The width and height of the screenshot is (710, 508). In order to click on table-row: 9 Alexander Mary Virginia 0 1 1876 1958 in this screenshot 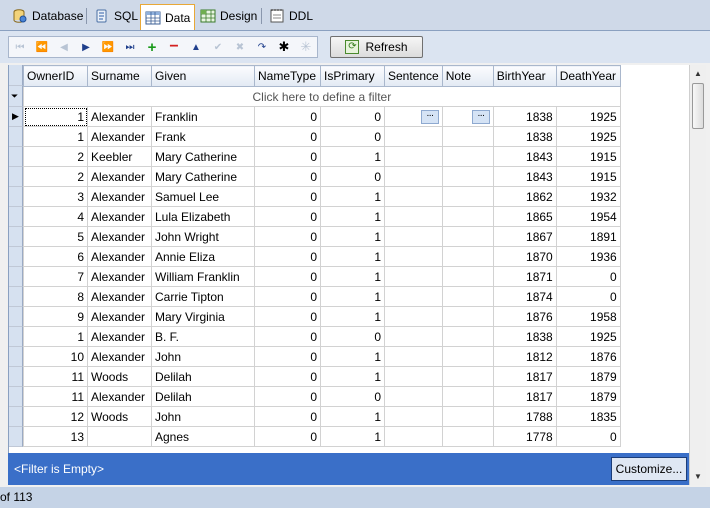, I will do `click(322, 316)`.